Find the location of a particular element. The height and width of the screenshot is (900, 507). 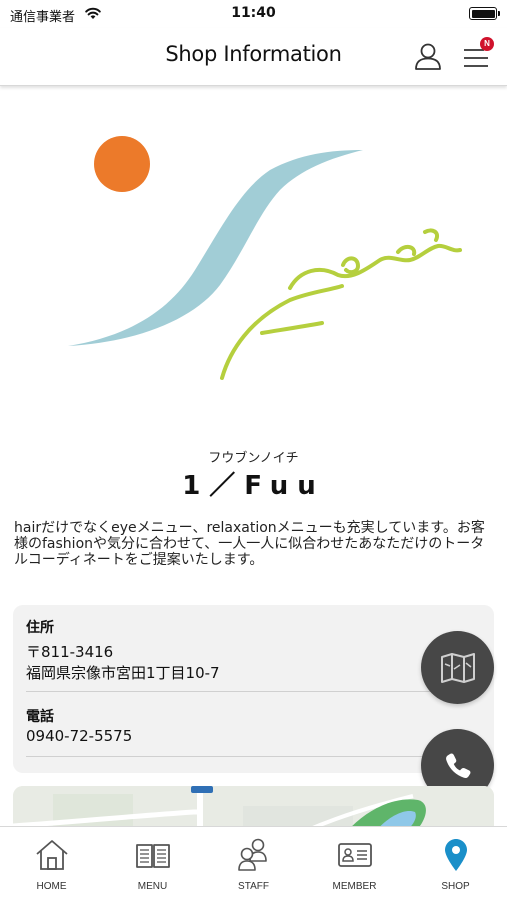

tab-label: HOME is located at coordinates (51, 886).